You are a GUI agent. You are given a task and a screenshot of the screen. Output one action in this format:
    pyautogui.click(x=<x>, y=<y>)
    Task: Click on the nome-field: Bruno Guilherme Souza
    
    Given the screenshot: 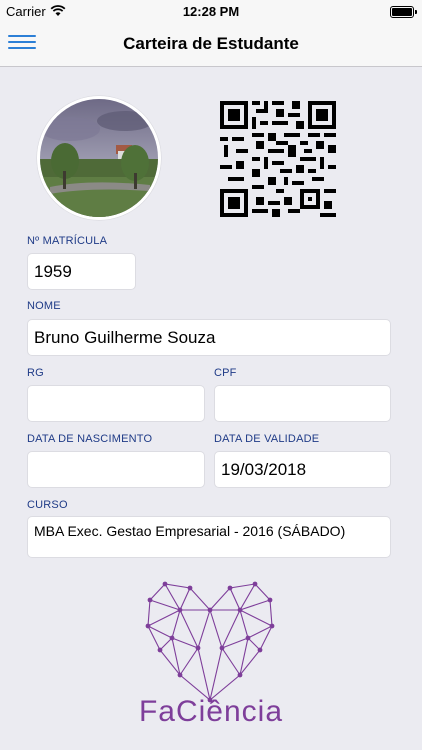 What is the action you would take?
    pyautogui.click(x=209, y=337)
    